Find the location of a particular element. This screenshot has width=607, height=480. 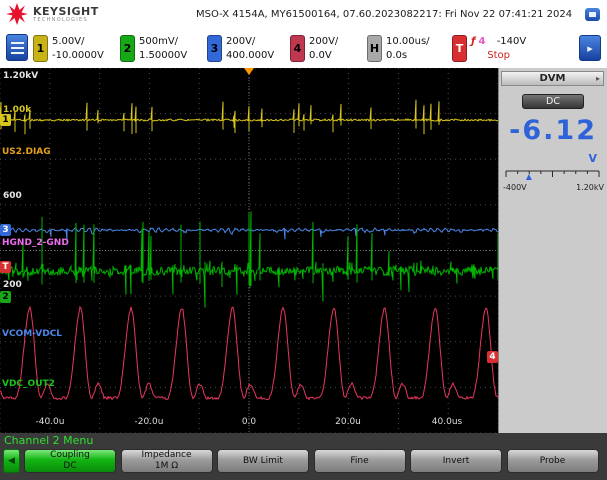

scope-label: VCOM-VDCL is located at coordinates (32, 334).